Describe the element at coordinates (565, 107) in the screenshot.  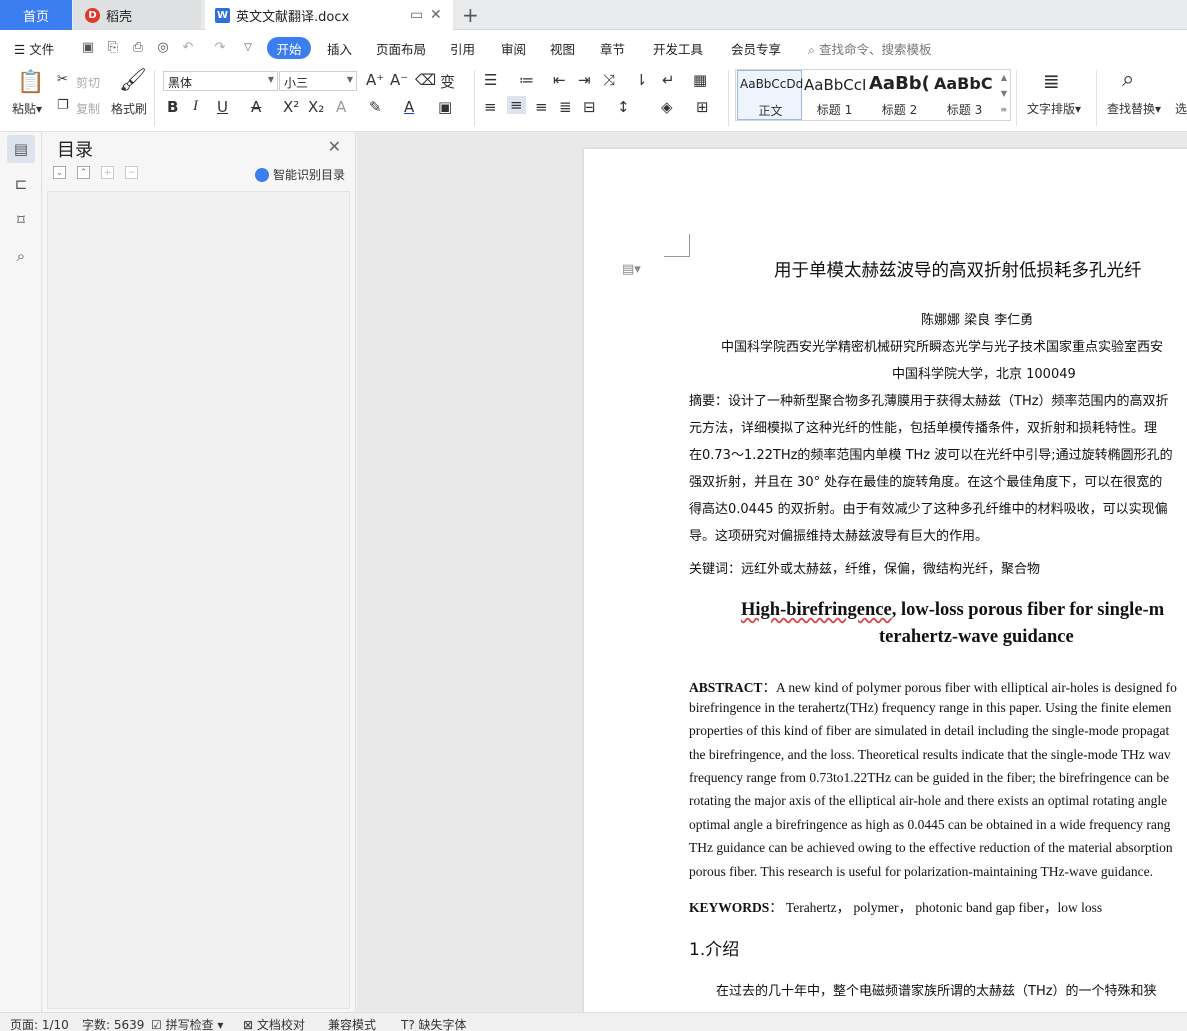
I see `justify-icon: ≣` at that location.